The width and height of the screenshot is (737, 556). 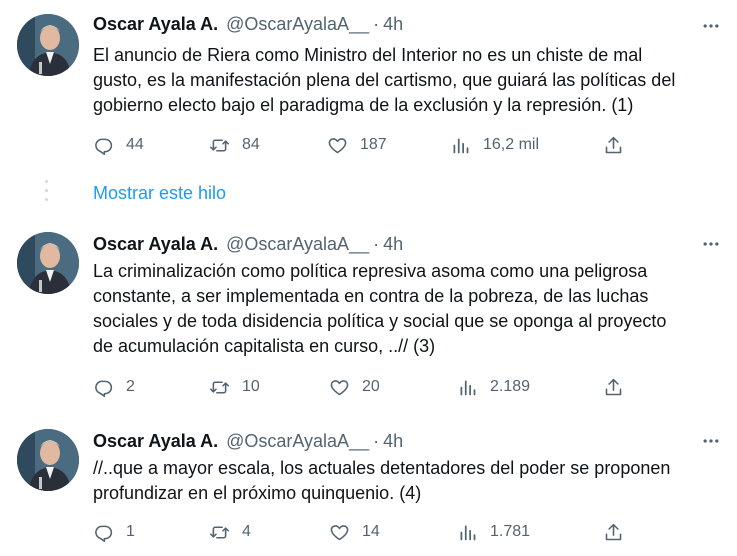 I want to click on like-button: 20, so click(x=354, y=387).